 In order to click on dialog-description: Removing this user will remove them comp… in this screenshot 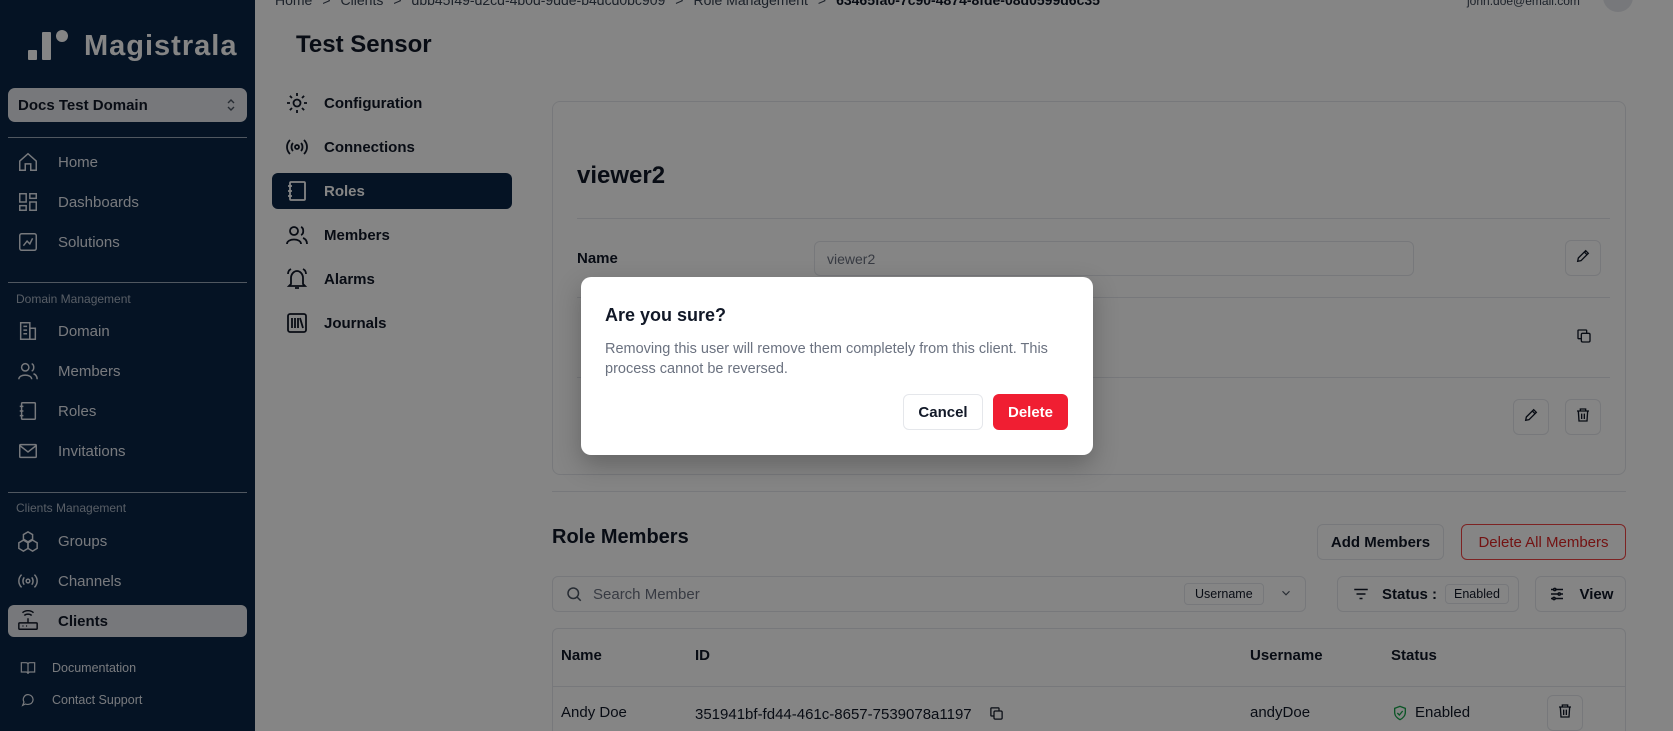, I will do `click(826, 359)`.